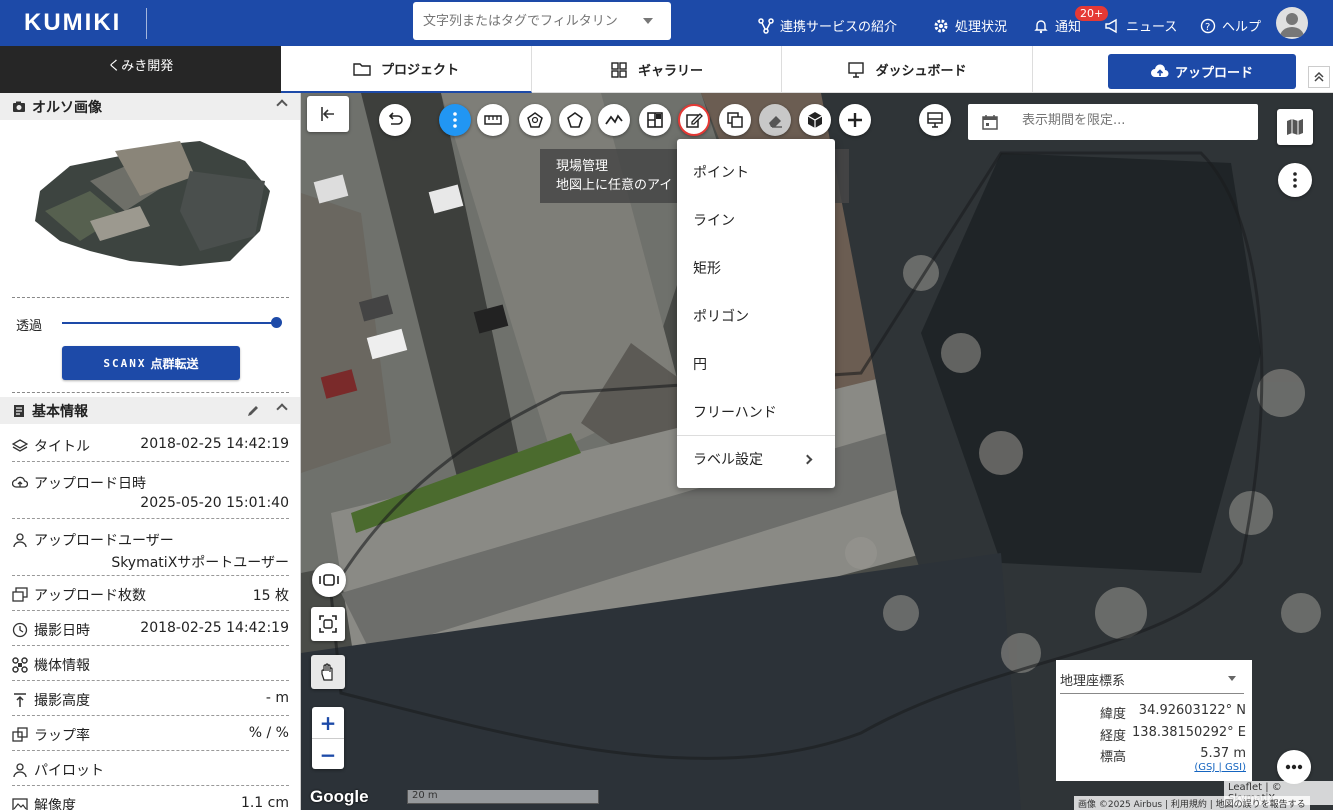  What do you see at coordinates (1041, 26) in the screenshot?
I see `bell-icon` at bounding box center [1041, 26].